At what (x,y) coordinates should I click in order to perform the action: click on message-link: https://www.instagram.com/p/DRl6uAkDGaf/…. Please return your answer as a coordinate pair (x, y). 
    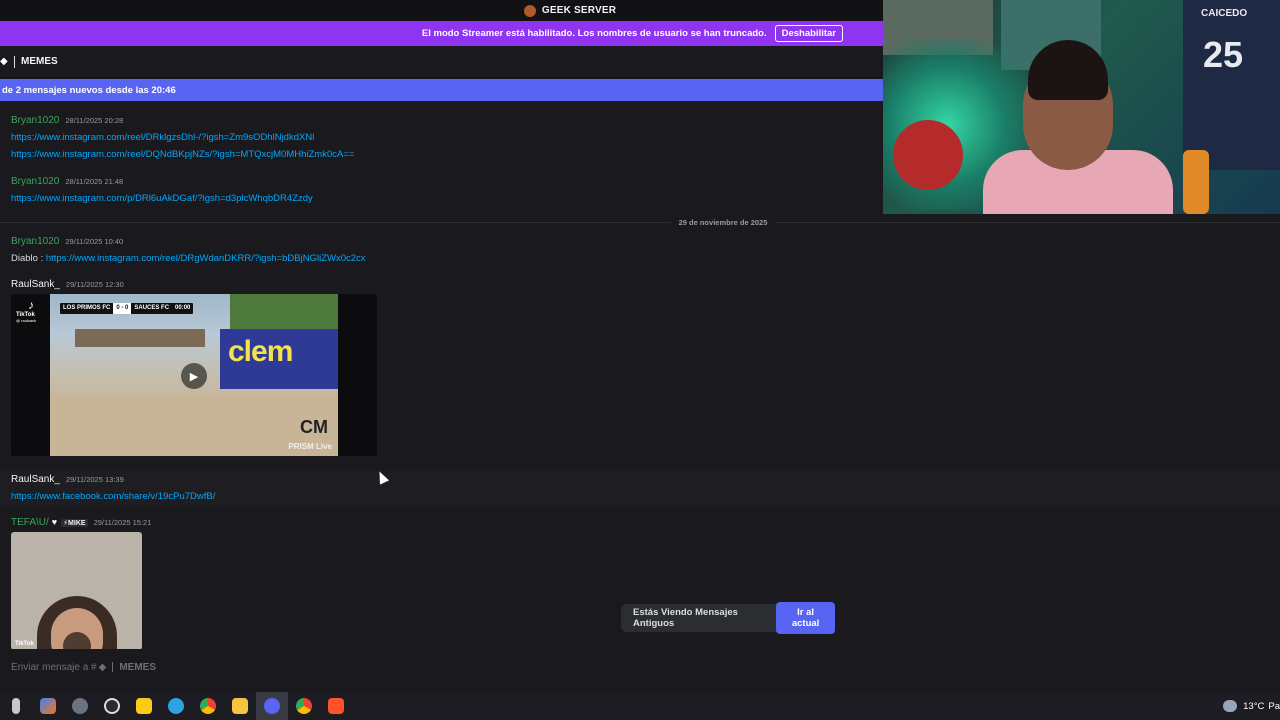
    Looking at the image, I should click on (162, 198).